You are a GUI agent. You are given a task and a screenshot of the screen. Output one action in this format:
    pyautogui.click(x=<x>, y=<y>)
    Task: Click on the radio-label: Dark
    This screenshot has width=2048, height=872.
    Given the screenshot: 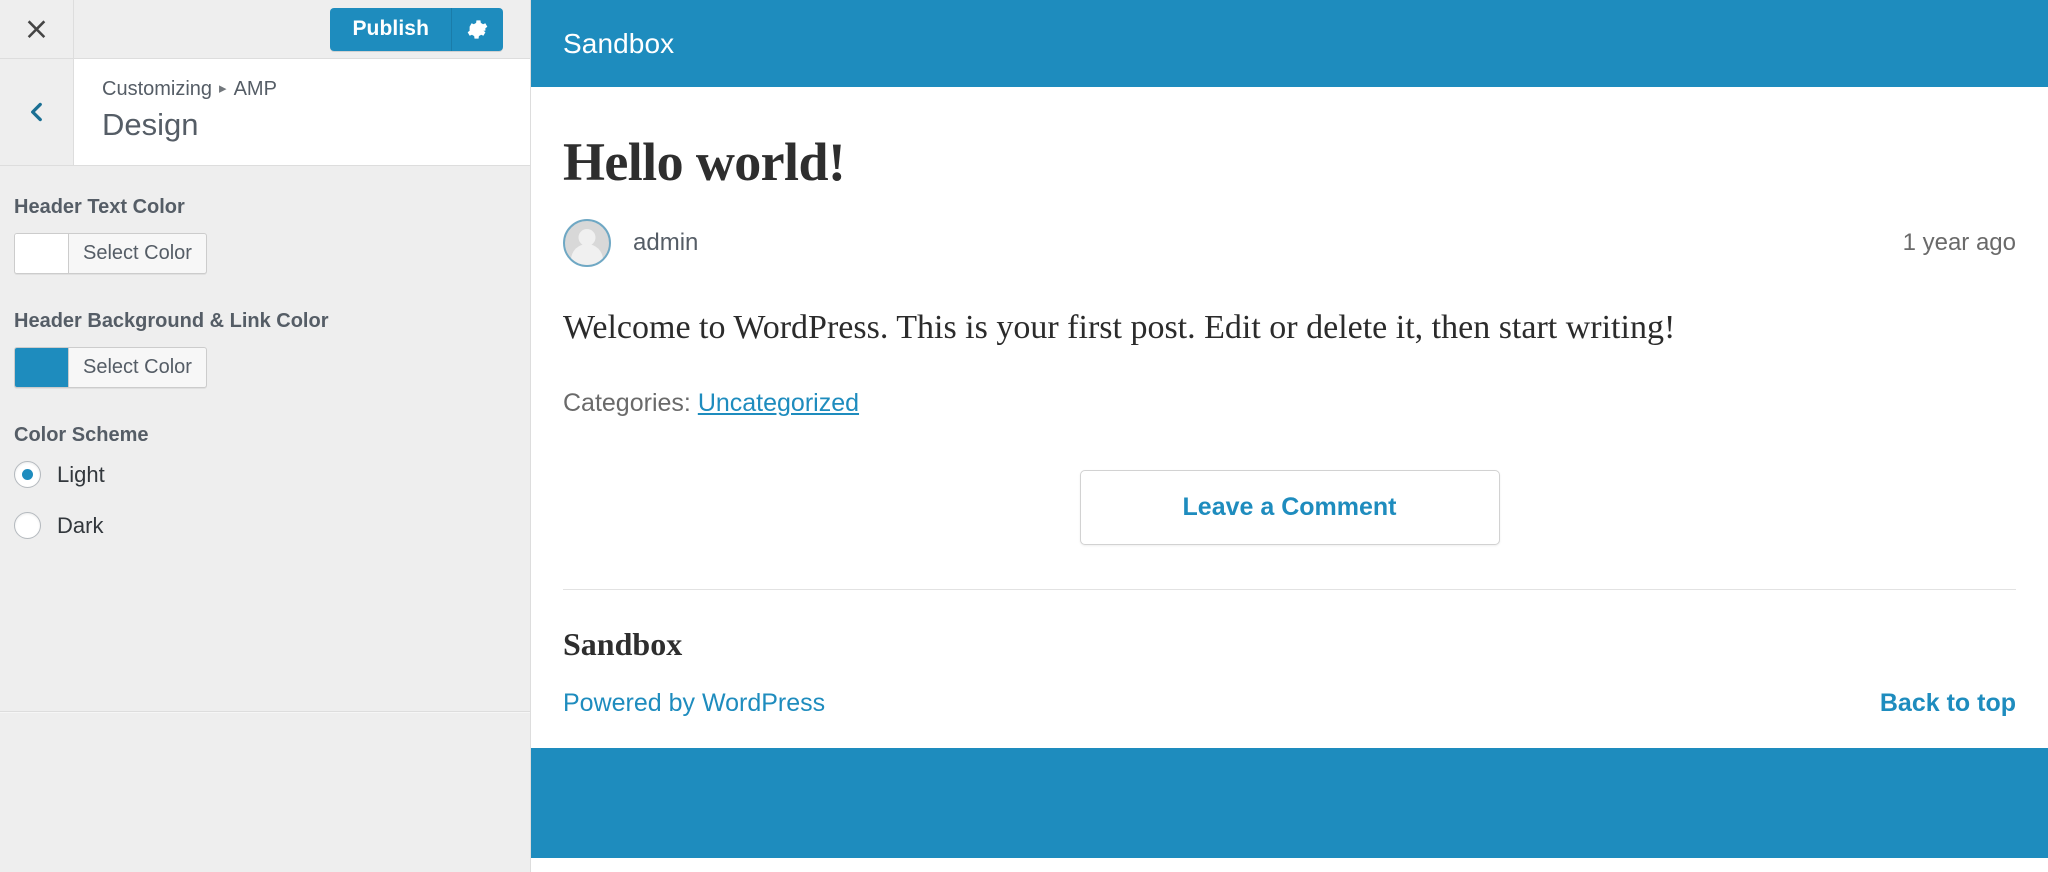 What is the action you would take?
    pyautogui.click(x=80, y=525)
    